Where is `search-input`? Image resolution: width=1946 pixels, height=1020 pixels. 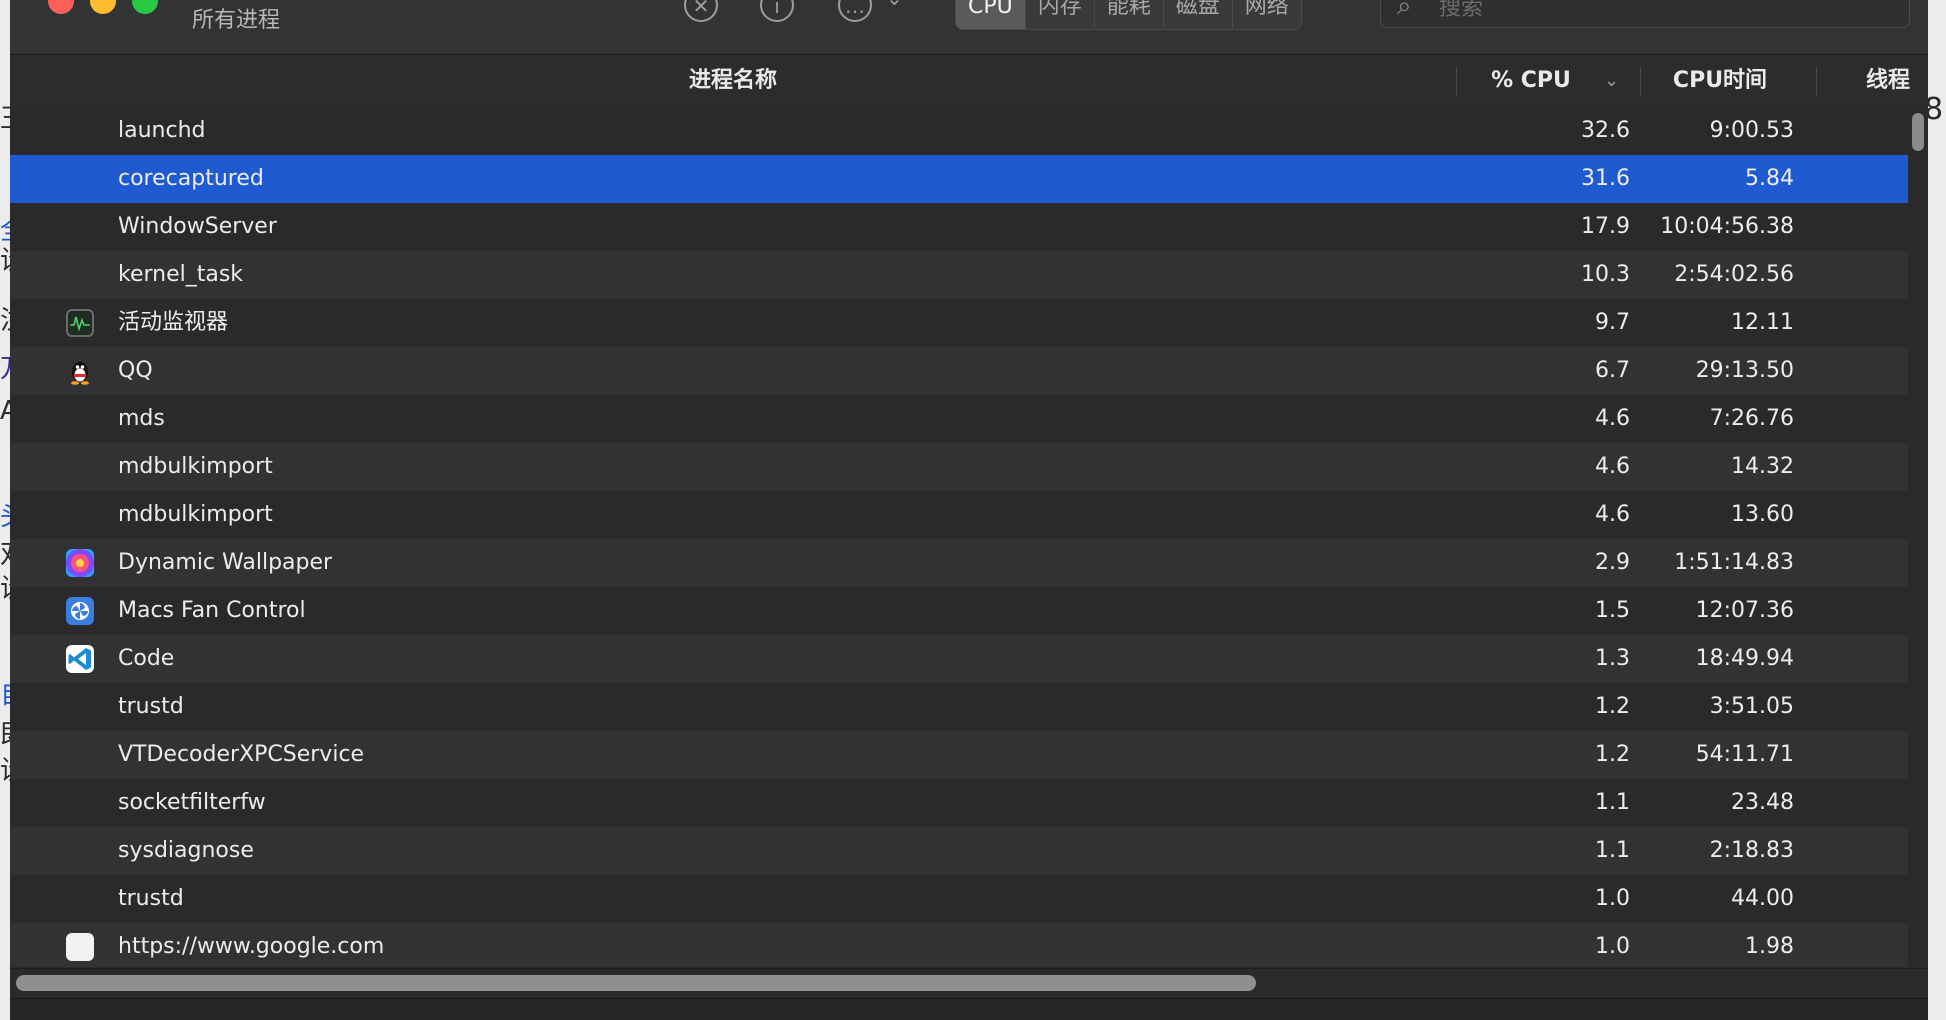
search-input is located at coordinates (1659, 11).